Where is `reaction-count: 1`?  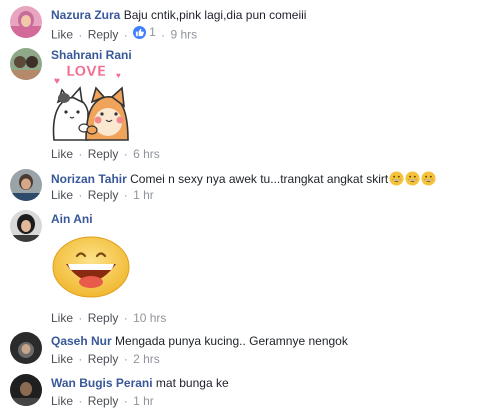 reaction-count: 1 is located at coordinates (144, 32).